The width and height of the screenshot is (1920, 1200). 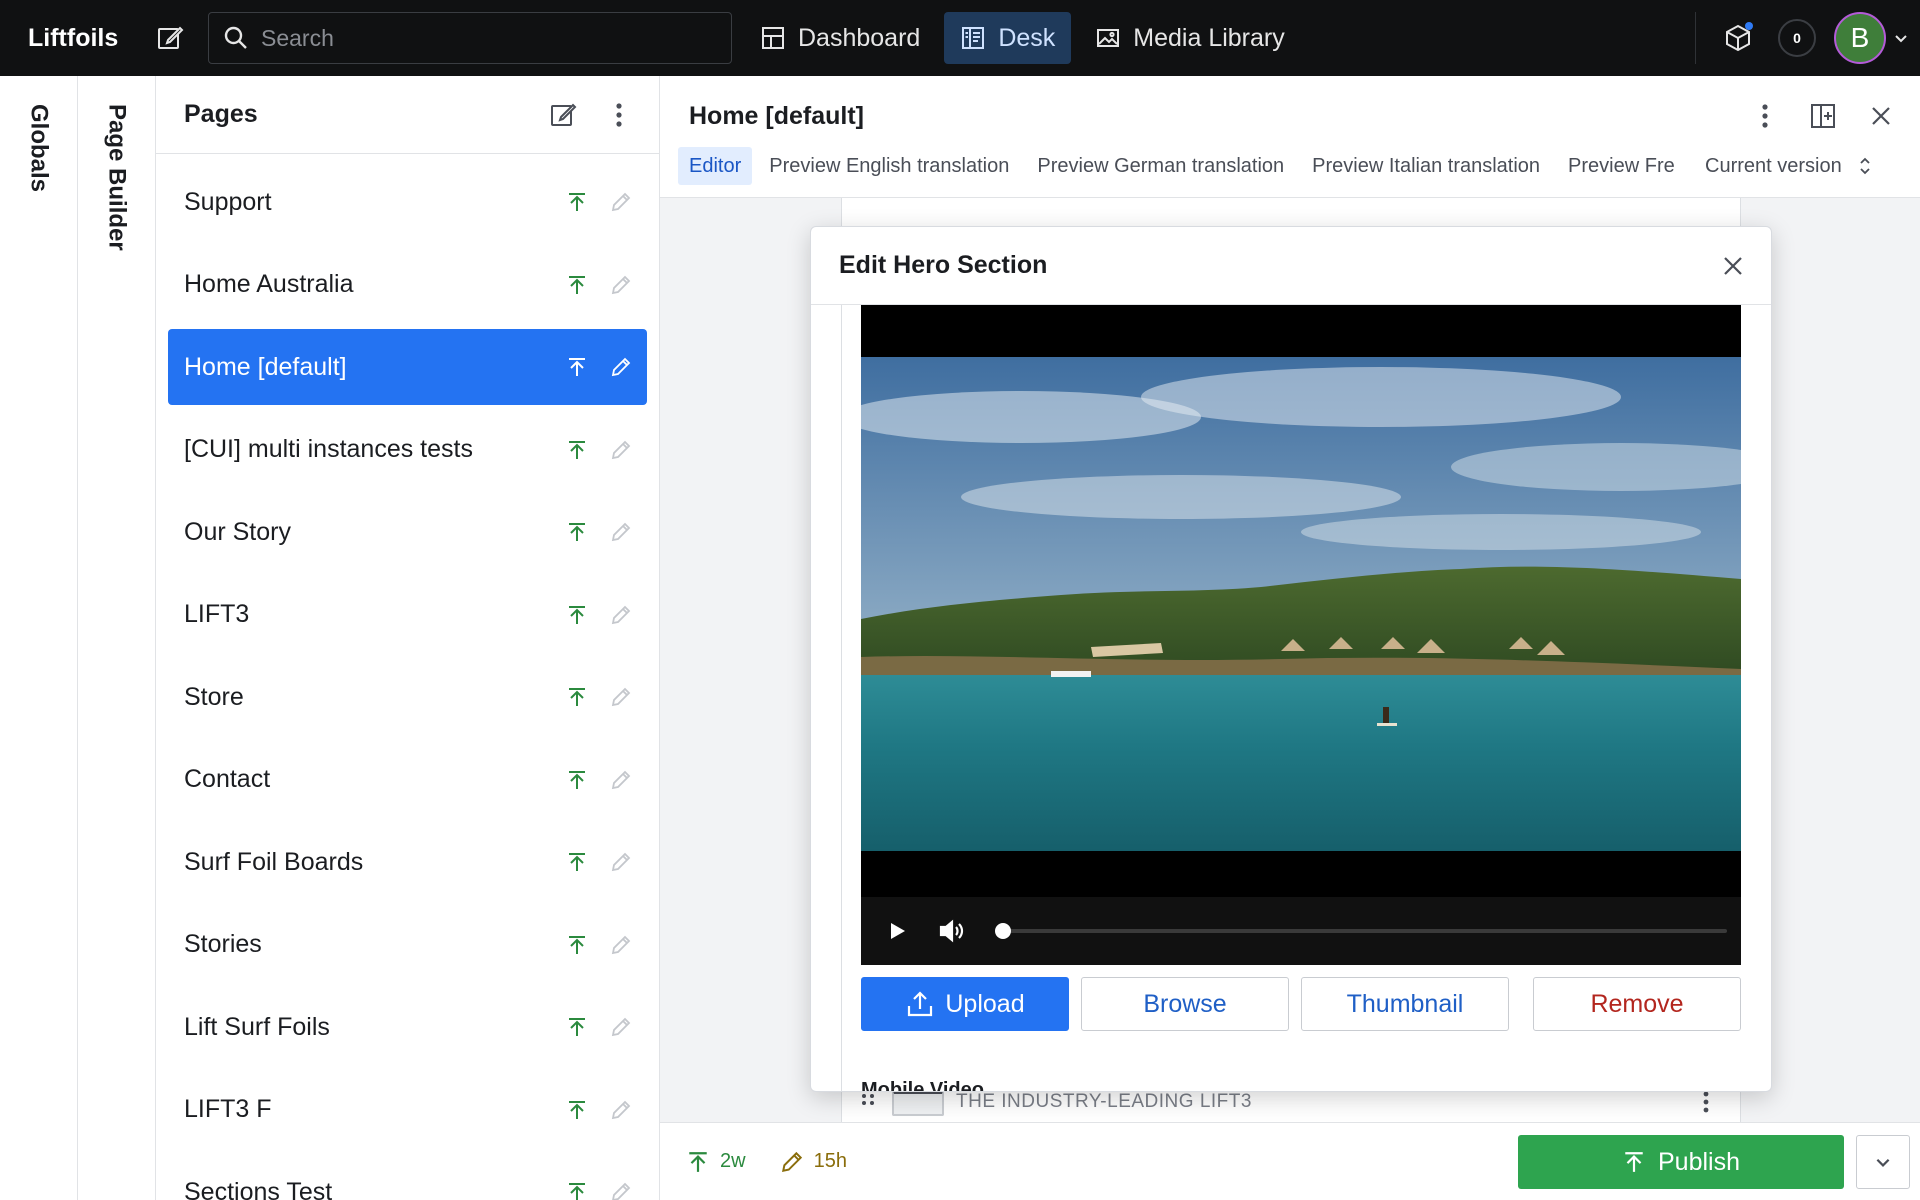 I want to click on version-selector: Current version, so click(x=1788, y=166).